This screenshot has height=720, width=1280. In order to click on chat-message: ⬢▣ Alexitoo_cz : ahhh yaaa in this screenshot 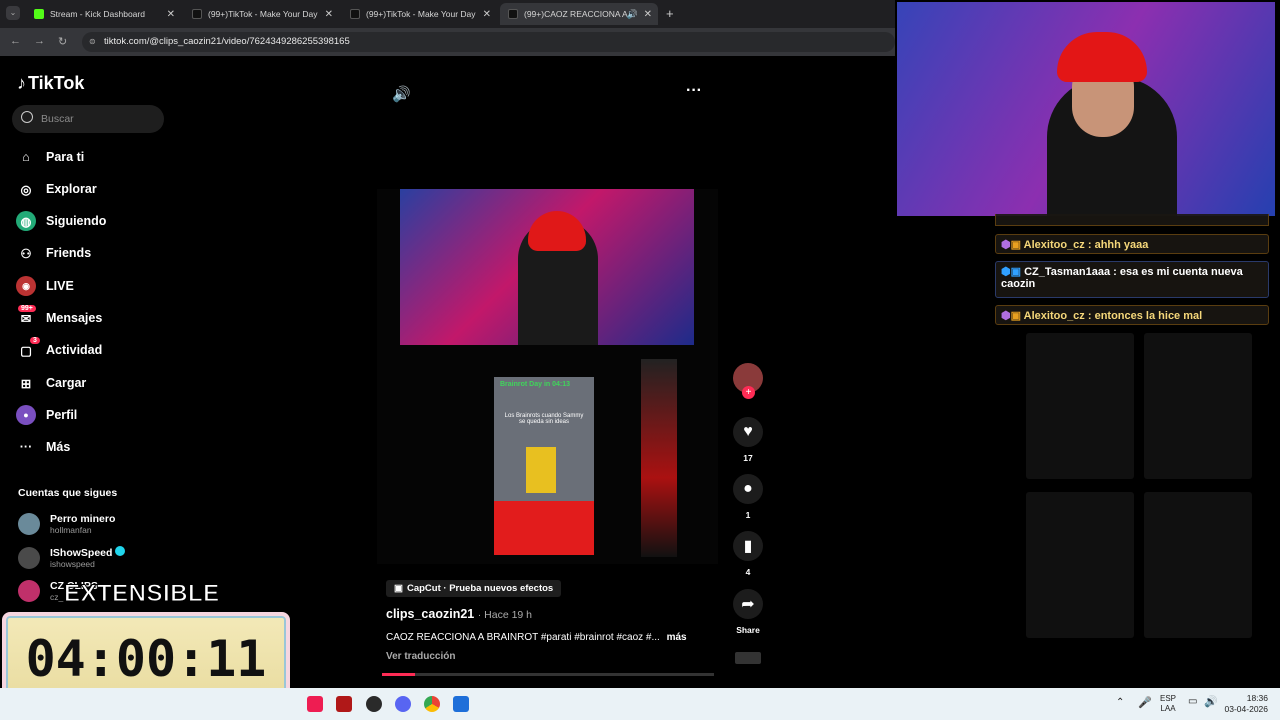, I will do `click(1132, 244)`.